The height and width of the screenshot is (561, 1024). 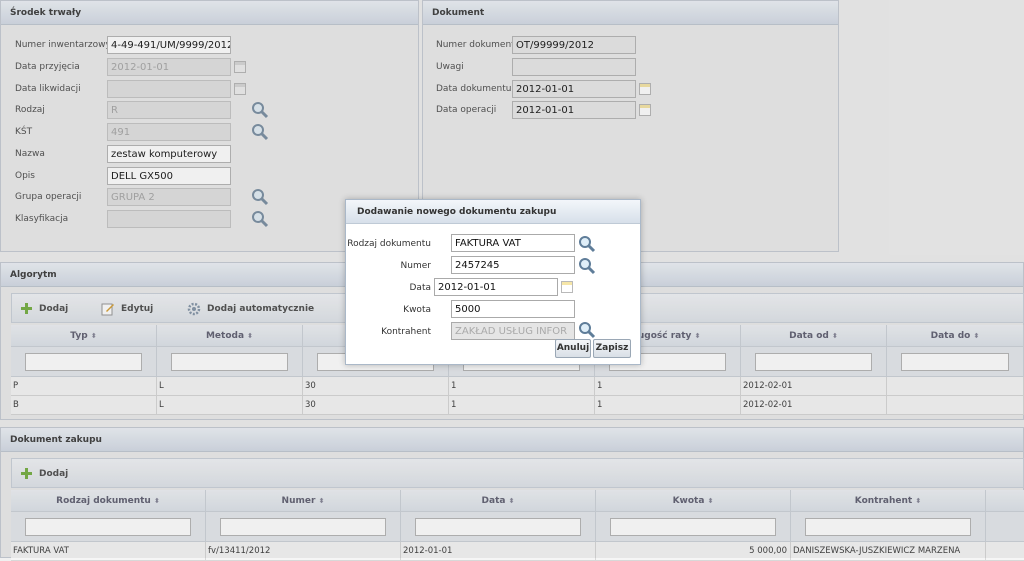 What do you see at coordinates (493, 501) in the screenshot?
I see `column-label: Data` at bounding box center [493, 501].